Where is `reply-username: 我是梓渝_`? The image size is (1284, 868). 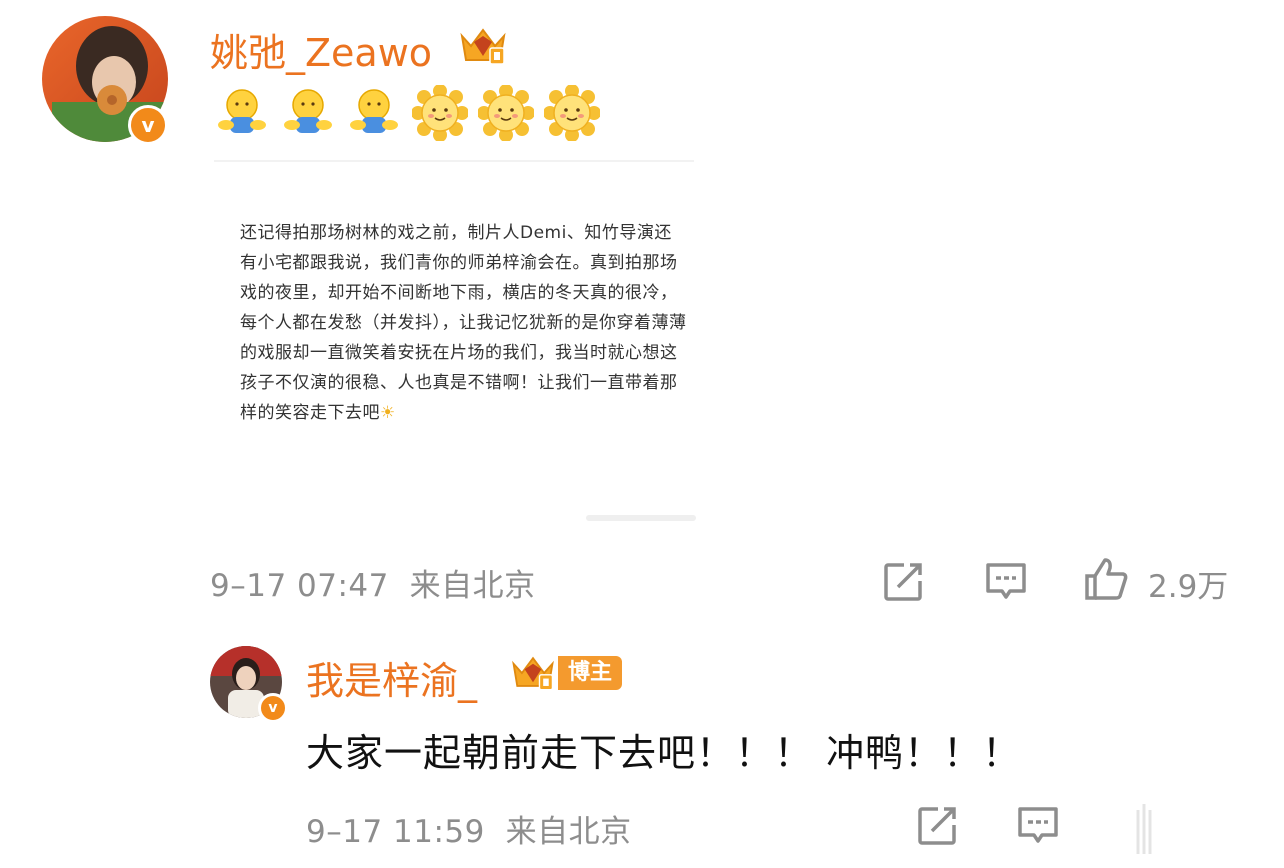 reply-username: 我是梓渝_ is located at coordinates (391, 677).